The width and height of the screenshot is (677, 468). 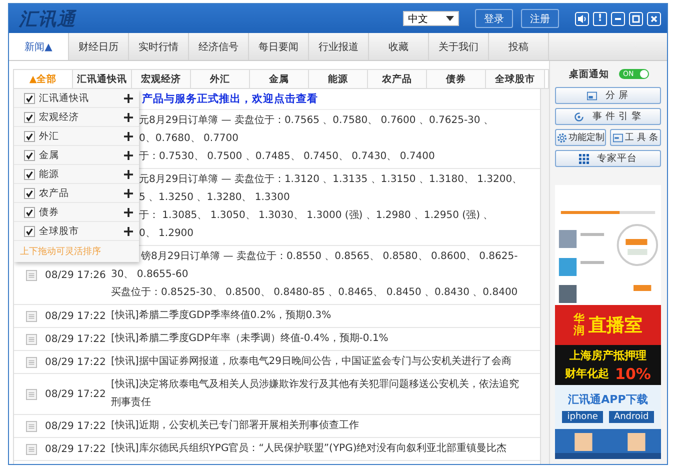 What do you see at coordinates (325, 426) in the screenshot?
I see `news-text: [快讯]近期，公安机关已专门部署开展相关刑事侦查工作` at bounding box center [325, 426].